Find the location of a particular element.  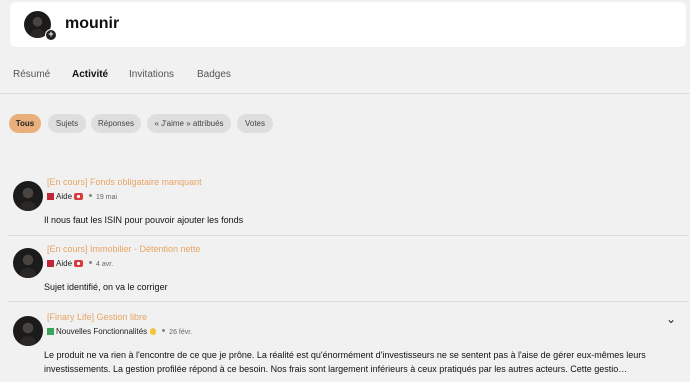

post-meta: Aide 19 mai is located at coordinates (82, 197).